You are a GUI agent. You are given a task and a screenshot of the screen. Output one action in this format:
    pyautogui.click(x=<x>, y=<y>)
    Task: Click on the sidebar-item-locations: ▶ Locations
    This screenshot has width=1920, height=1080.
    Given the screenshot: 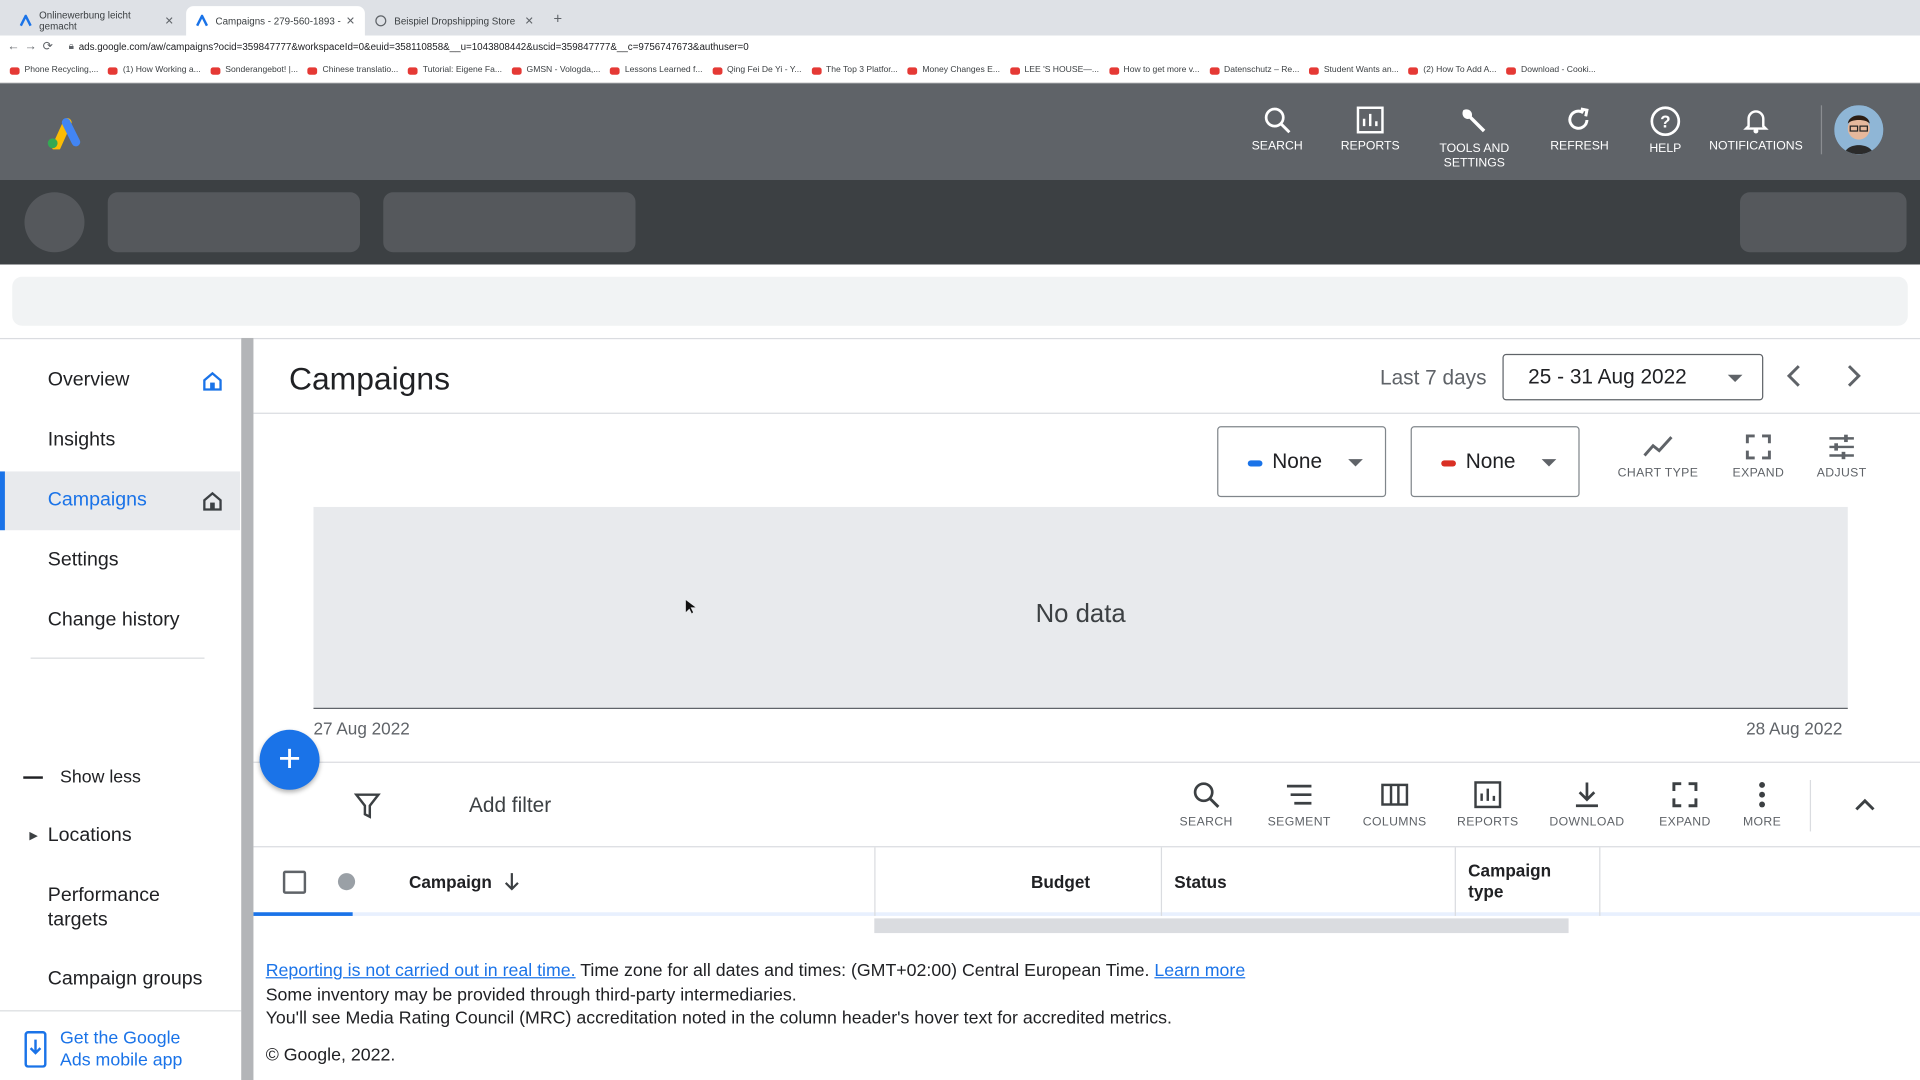 What is the action you would take?
    pyautogui.click(x=120, y=836)
    